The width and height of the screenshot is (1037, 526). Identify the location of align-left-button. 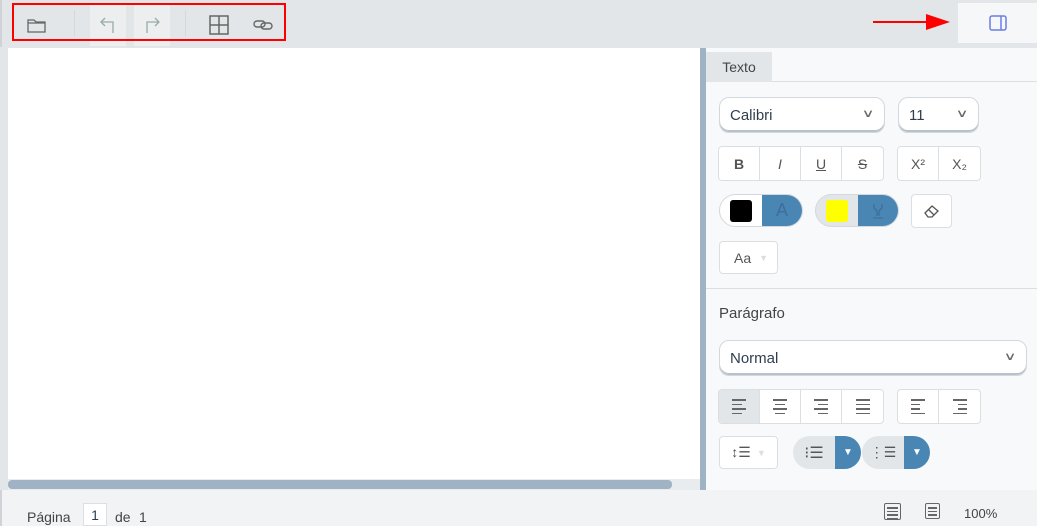
(739, 406).